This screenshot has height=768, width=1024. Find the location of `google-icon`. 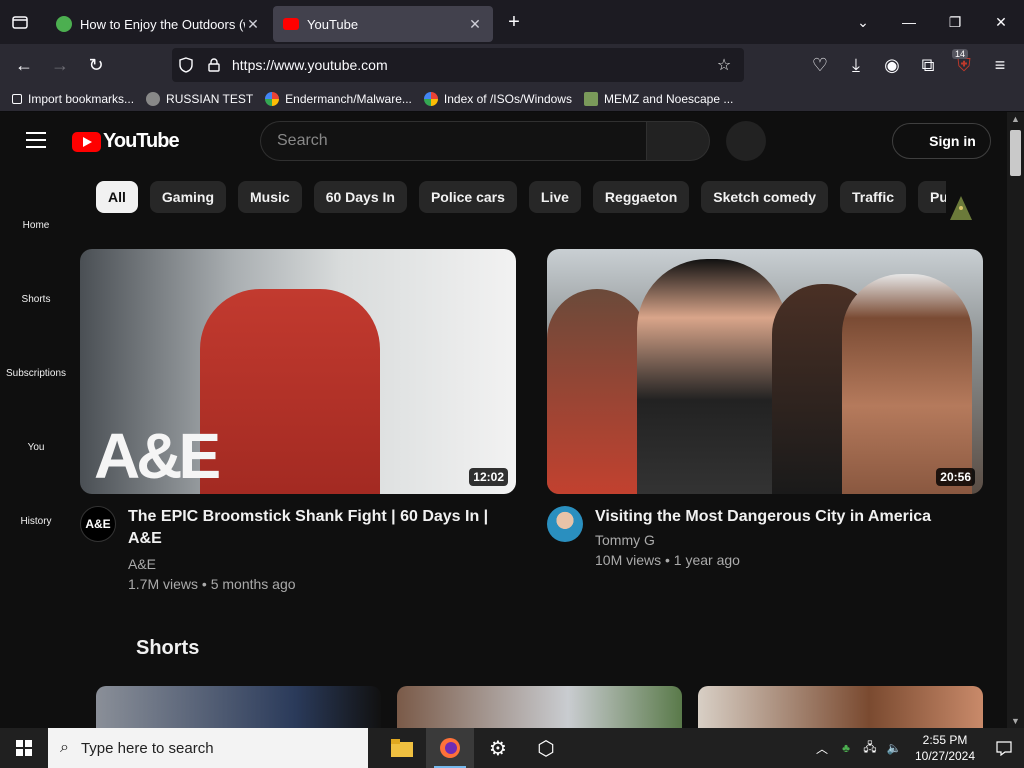

google-icon is located at coordinates (430, 98).